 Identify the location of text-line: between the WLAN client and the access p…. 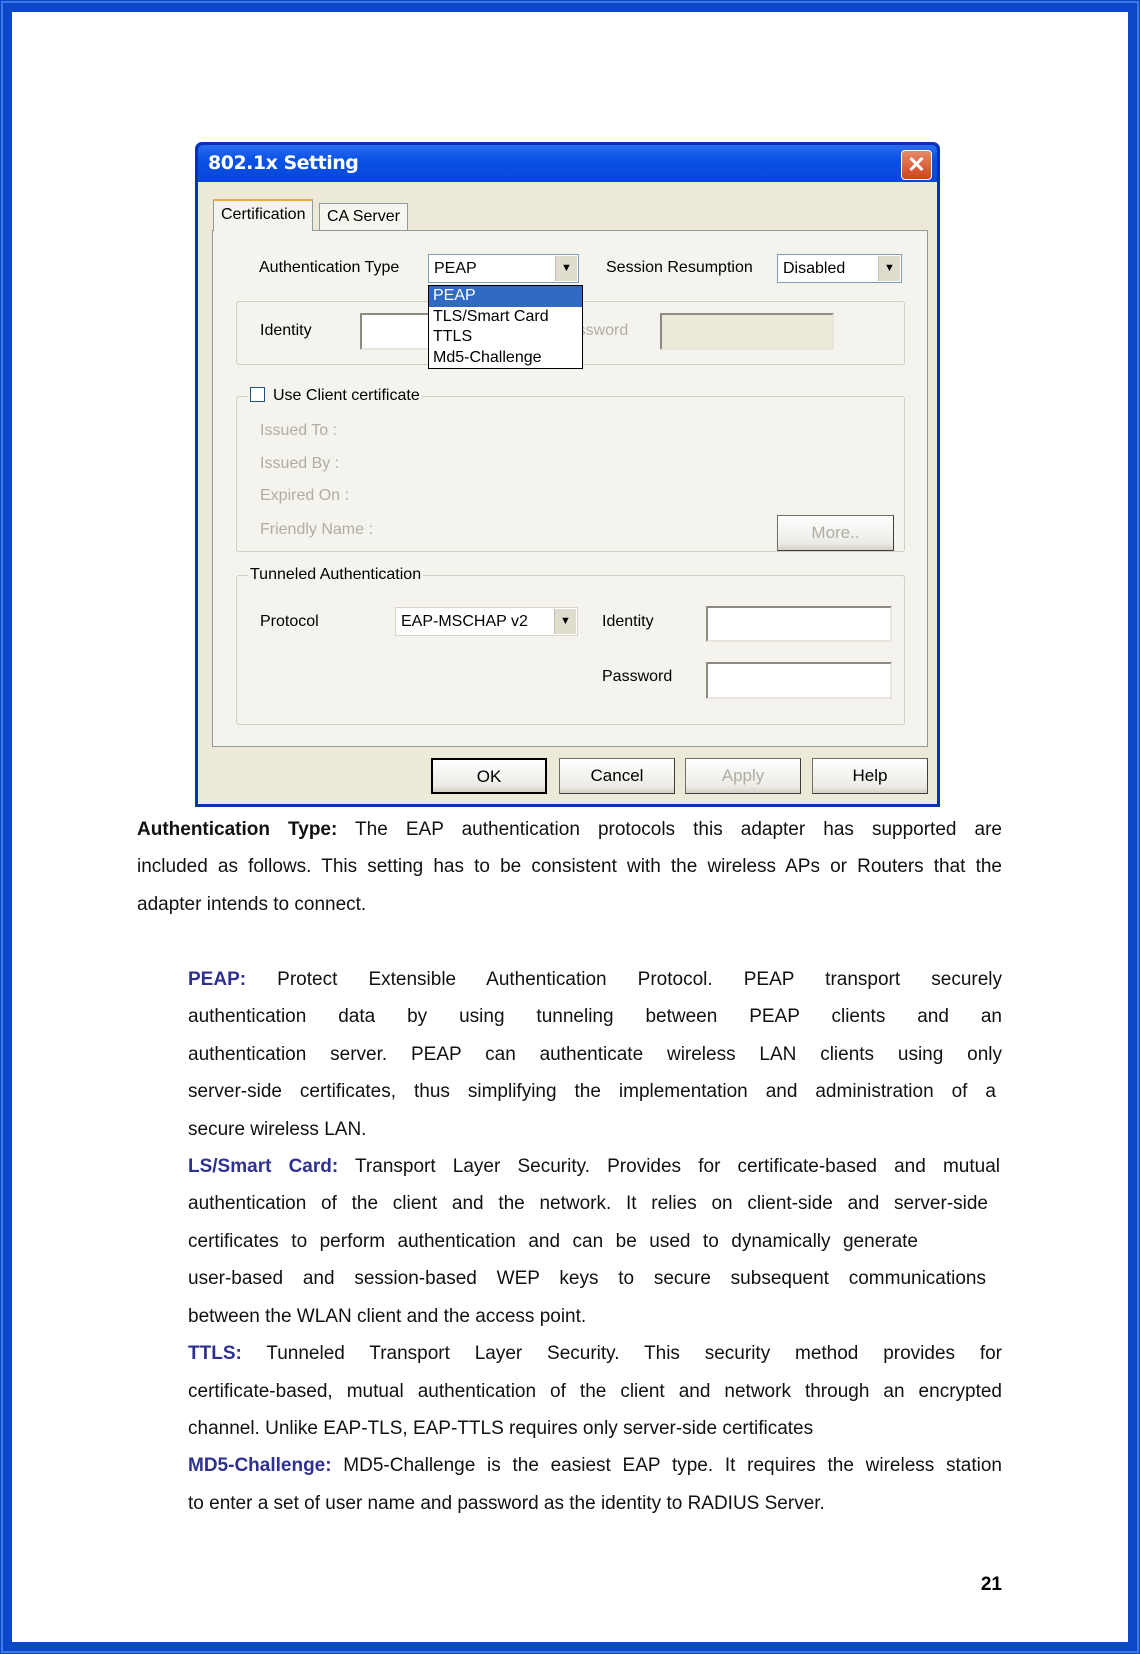
(387, 1316).